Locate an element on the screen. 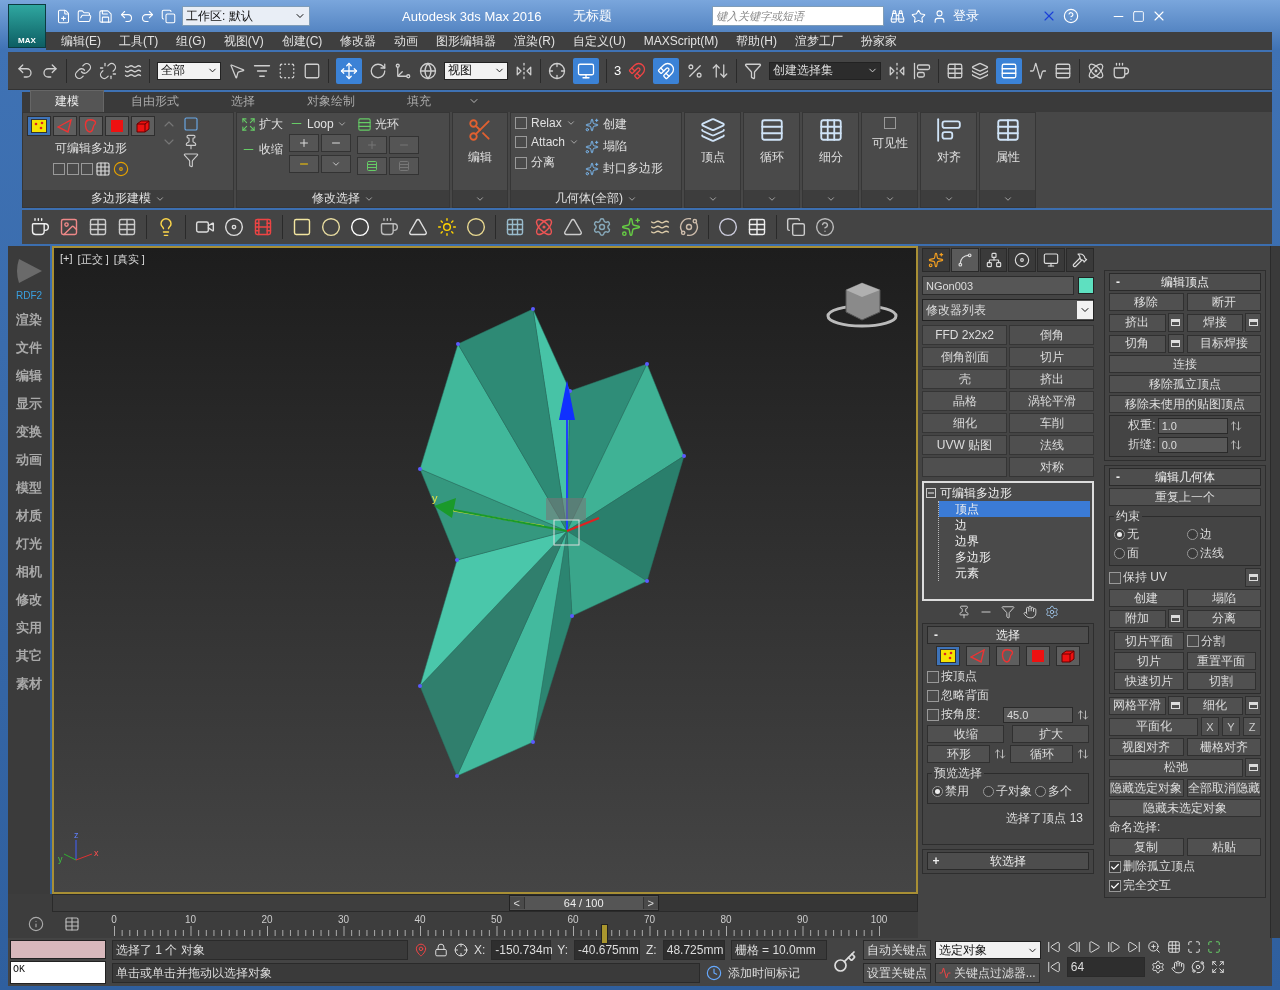  panel-button: 重置平面 is located at coordinates (1221, 661).